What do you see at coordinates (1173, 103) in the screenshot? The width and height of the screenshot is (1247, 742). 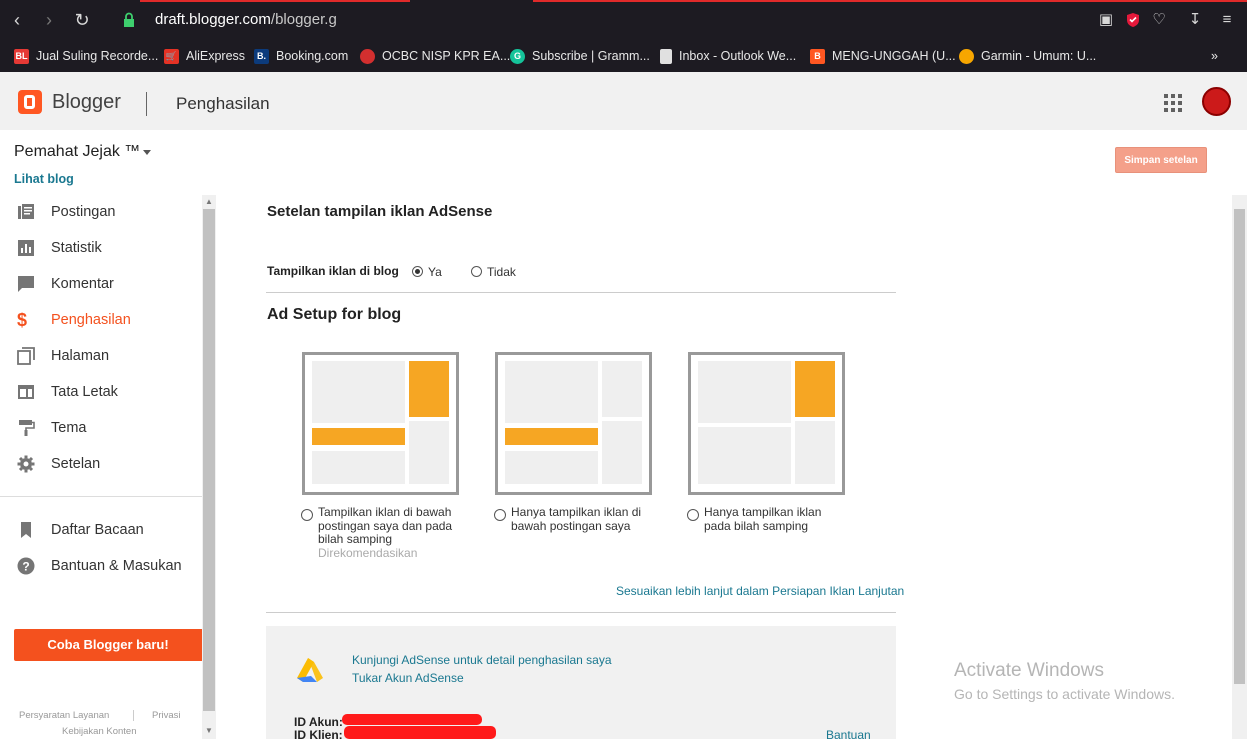 I see `apps-grid-icon` at bounding box center [1173, 103].